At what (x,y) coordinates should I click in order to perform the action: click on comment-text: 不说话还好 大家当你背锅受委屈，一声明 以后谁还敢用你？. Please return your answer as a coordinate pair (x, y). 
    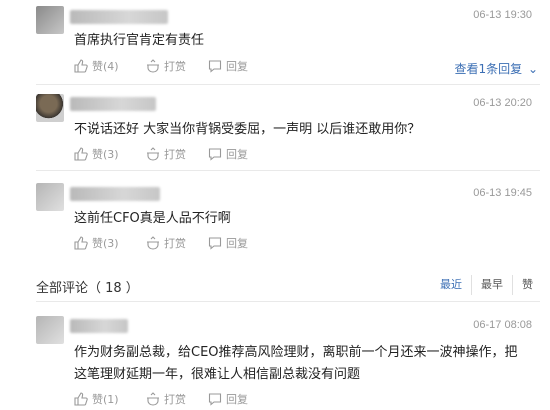
    Looking at the image, I should click on (247, 129).